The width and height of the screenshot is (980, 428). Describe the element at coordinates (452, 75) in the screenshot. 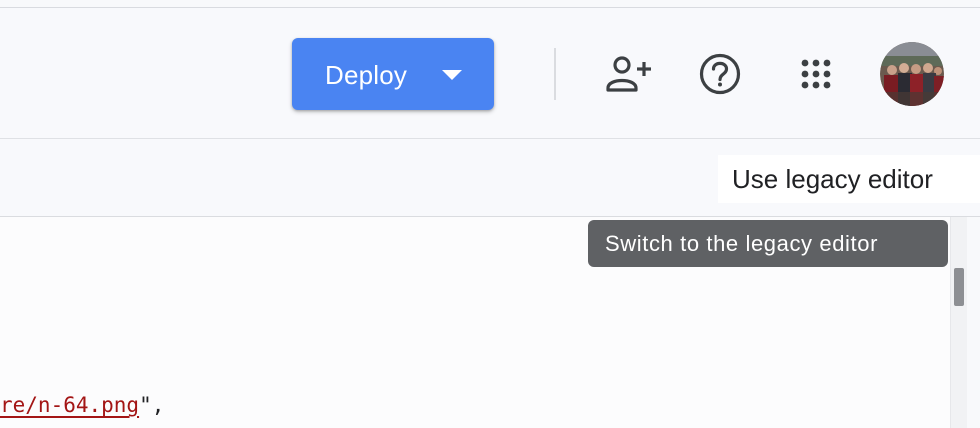

I see `caret-down-icon` at that location.